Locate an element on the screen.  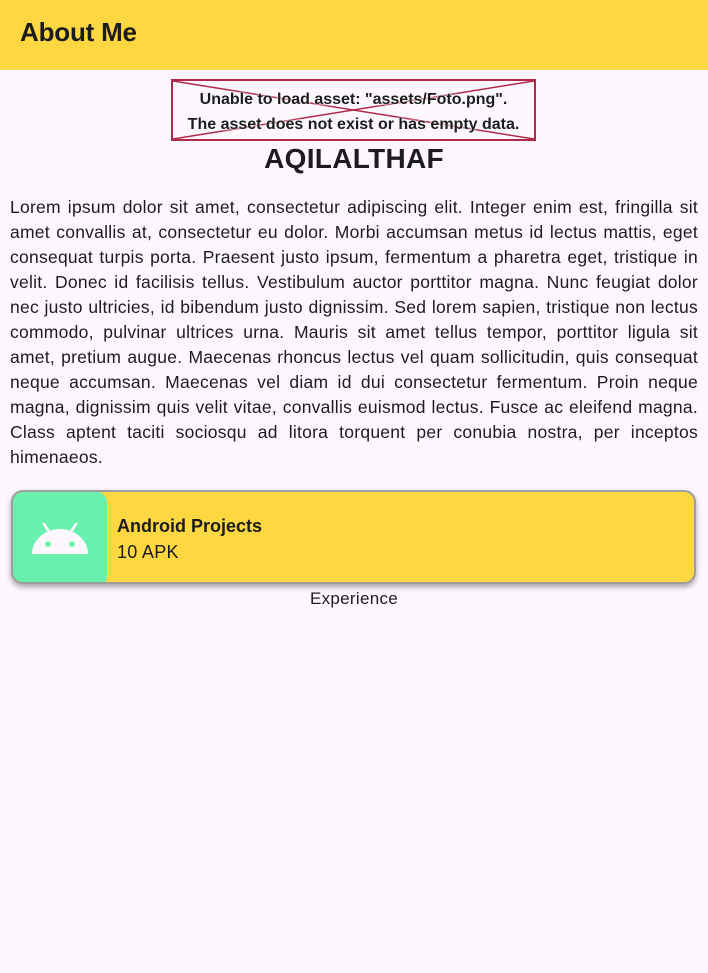
project-icon-container is located at coordinates (60, 537).